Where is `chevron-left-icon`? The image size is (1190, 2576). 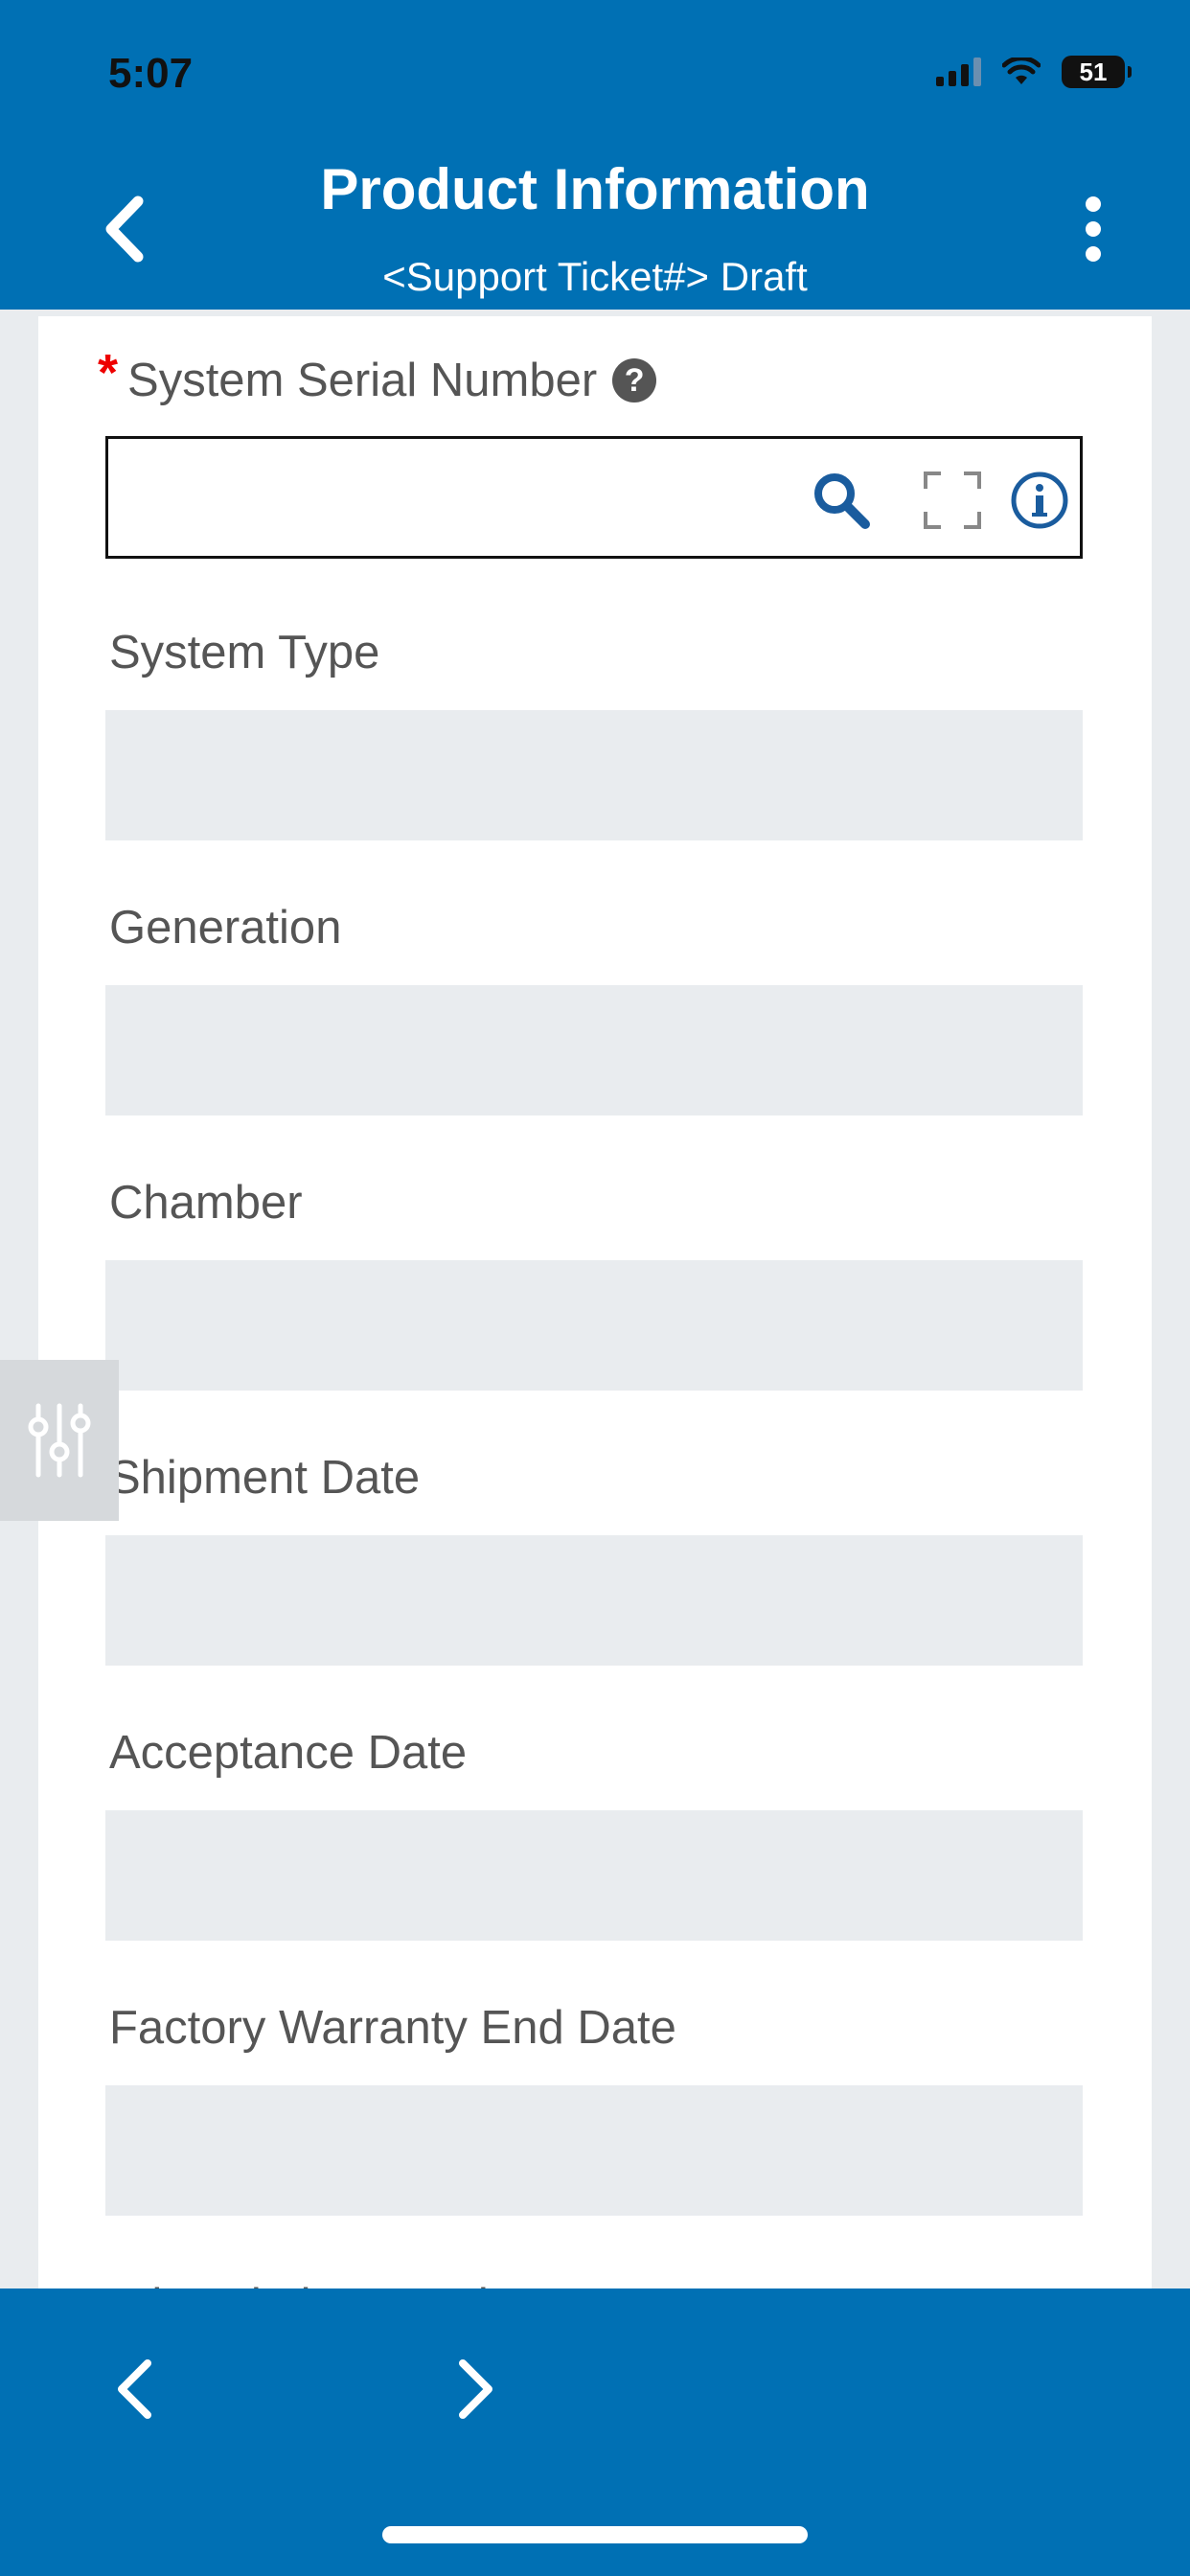 chevron-left-icon is located at coordinates (135, 2389).